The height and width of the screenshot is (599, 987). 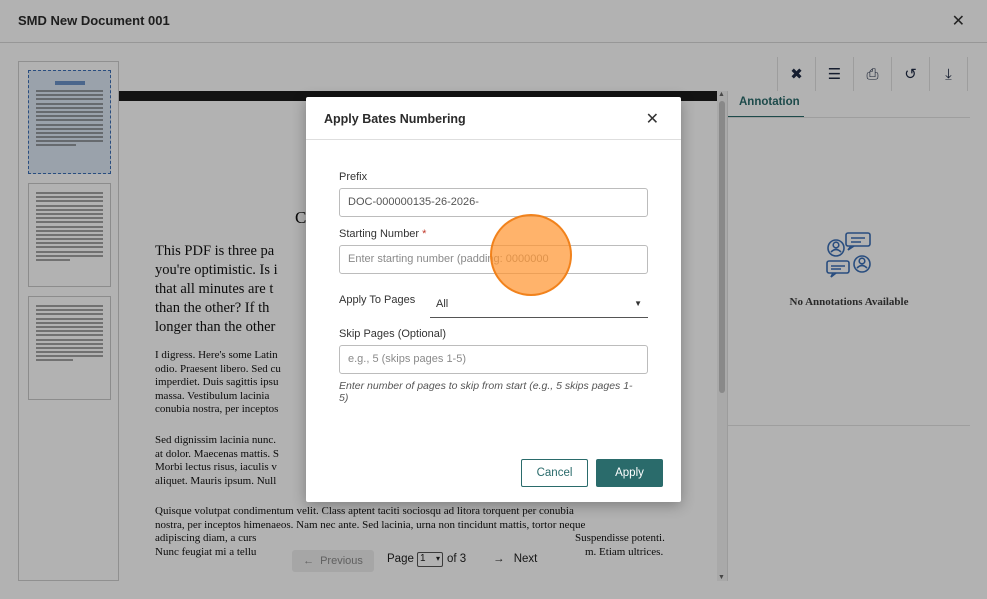 I want to click on apply-to-pages-select: All ▼, so click(x=539, y=305).